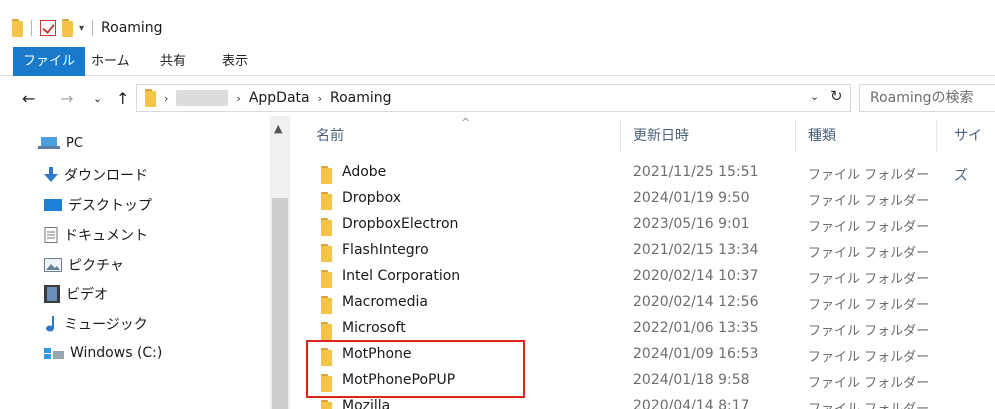 The width and height of the screenshot is (995, 409). Describe the element at coordinates (51, 174) in the screenshot. I see `download-icon` at that location.